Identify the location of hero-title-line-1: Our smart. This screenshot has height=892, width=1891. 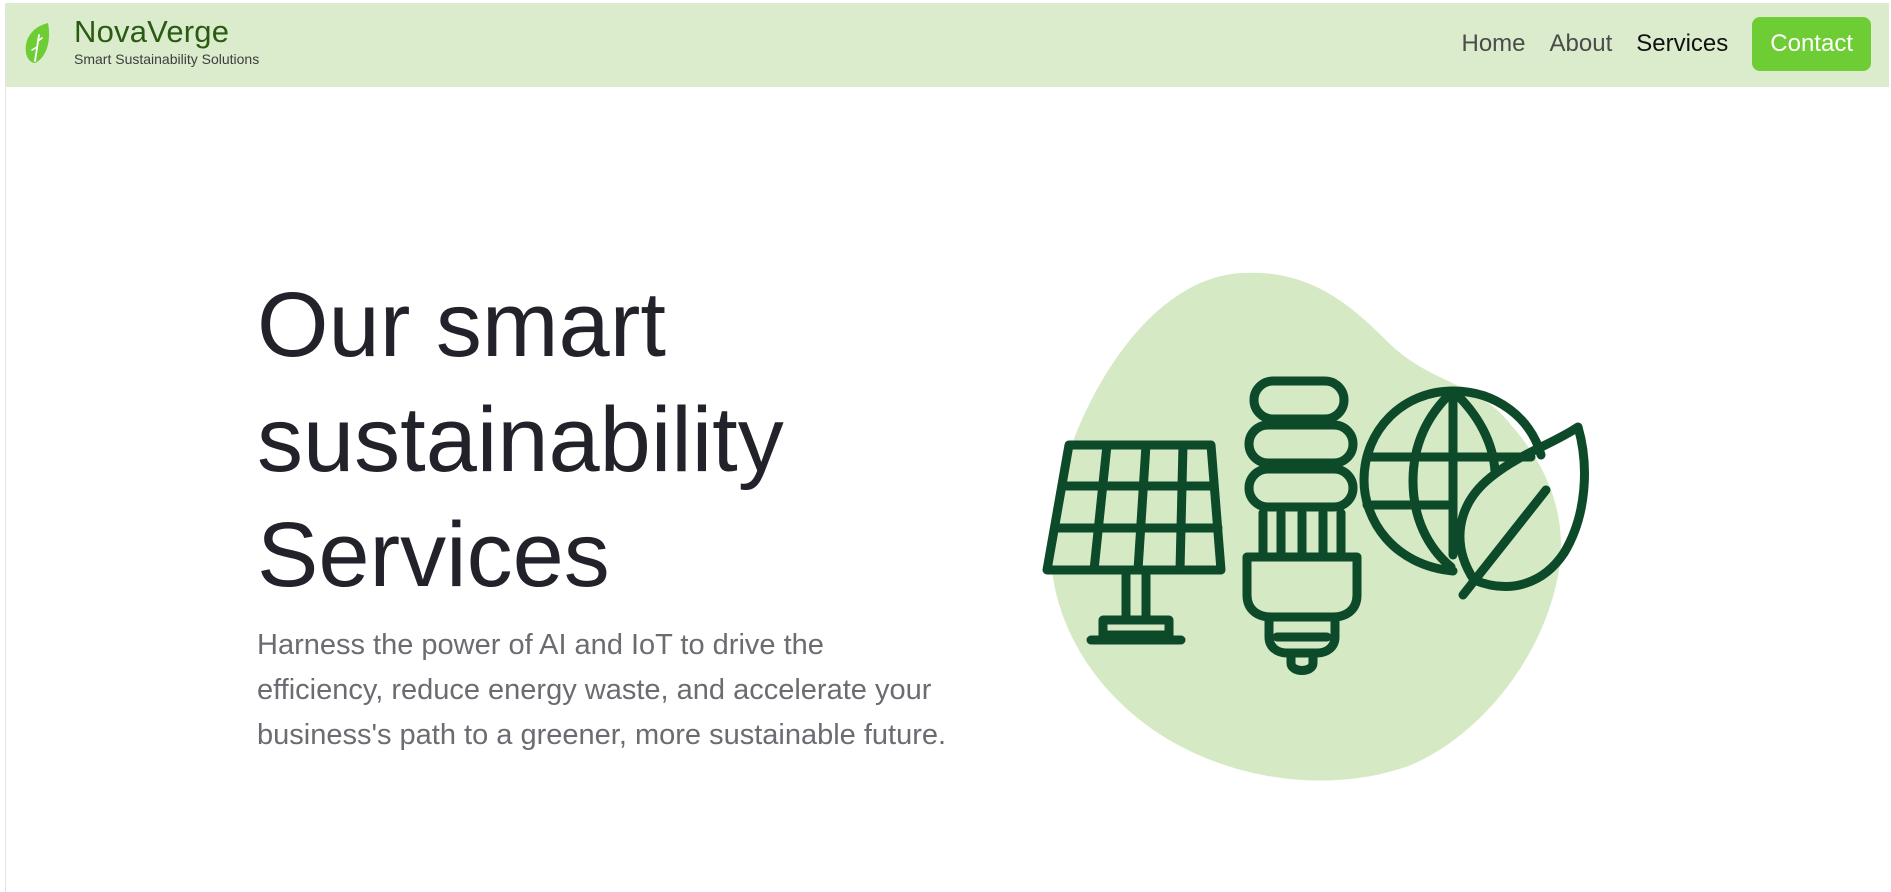
(461, 325).